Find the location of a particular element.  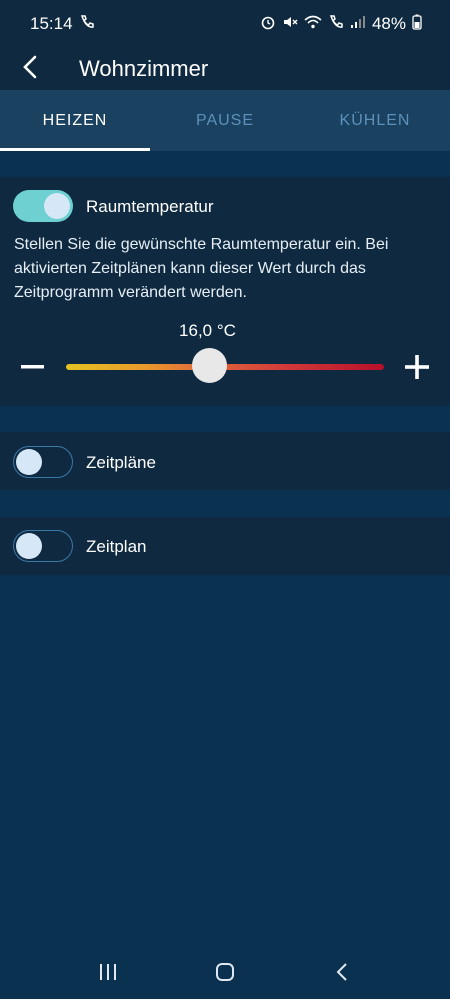

status-bar: 15:14 48% is located at coordinates (225, 24).